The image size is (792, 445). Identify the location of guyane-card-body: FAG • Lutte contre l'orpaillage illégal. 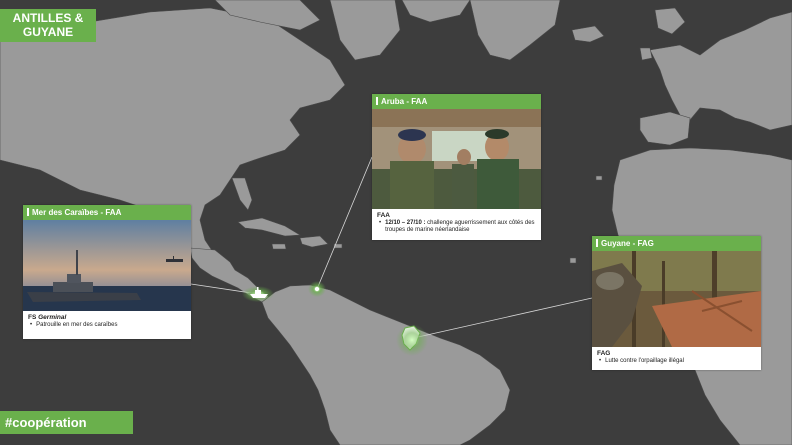
(676, 357).